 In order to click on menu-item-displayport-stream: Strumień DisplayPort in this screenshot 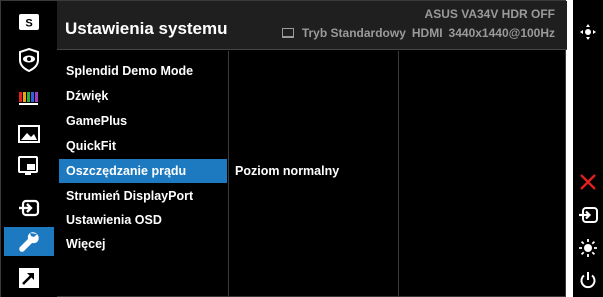, I will do `click(143, 196)`.